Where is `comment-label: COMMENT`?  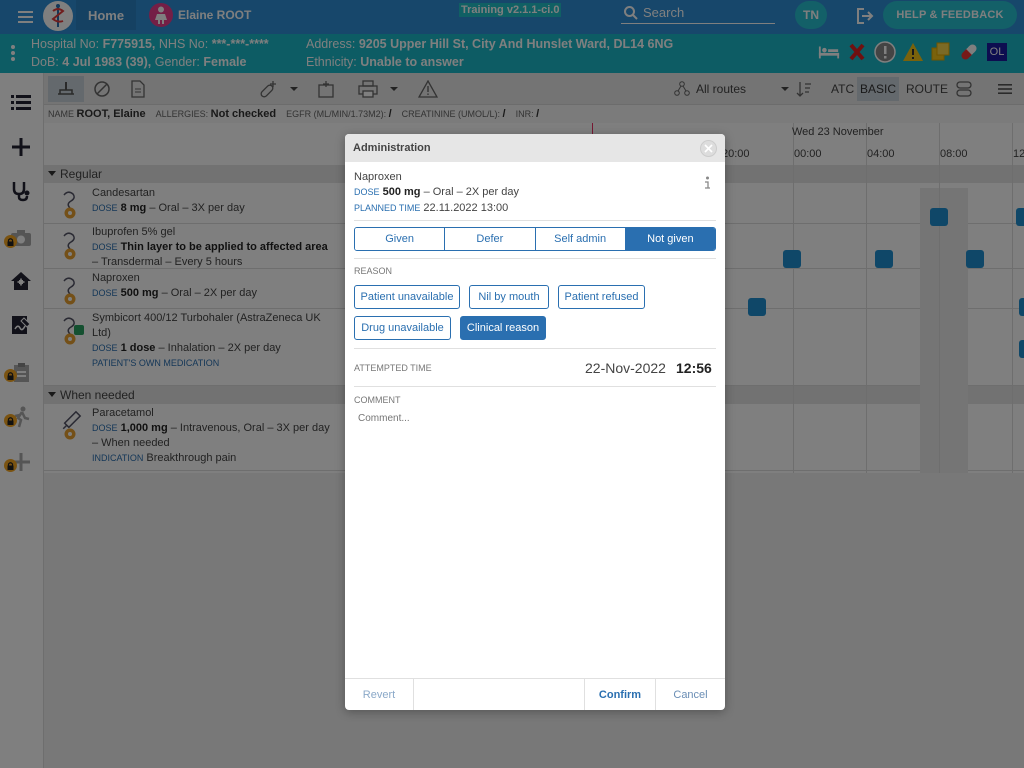 comment-label: COMMENT is located at coordinates (377, 400).